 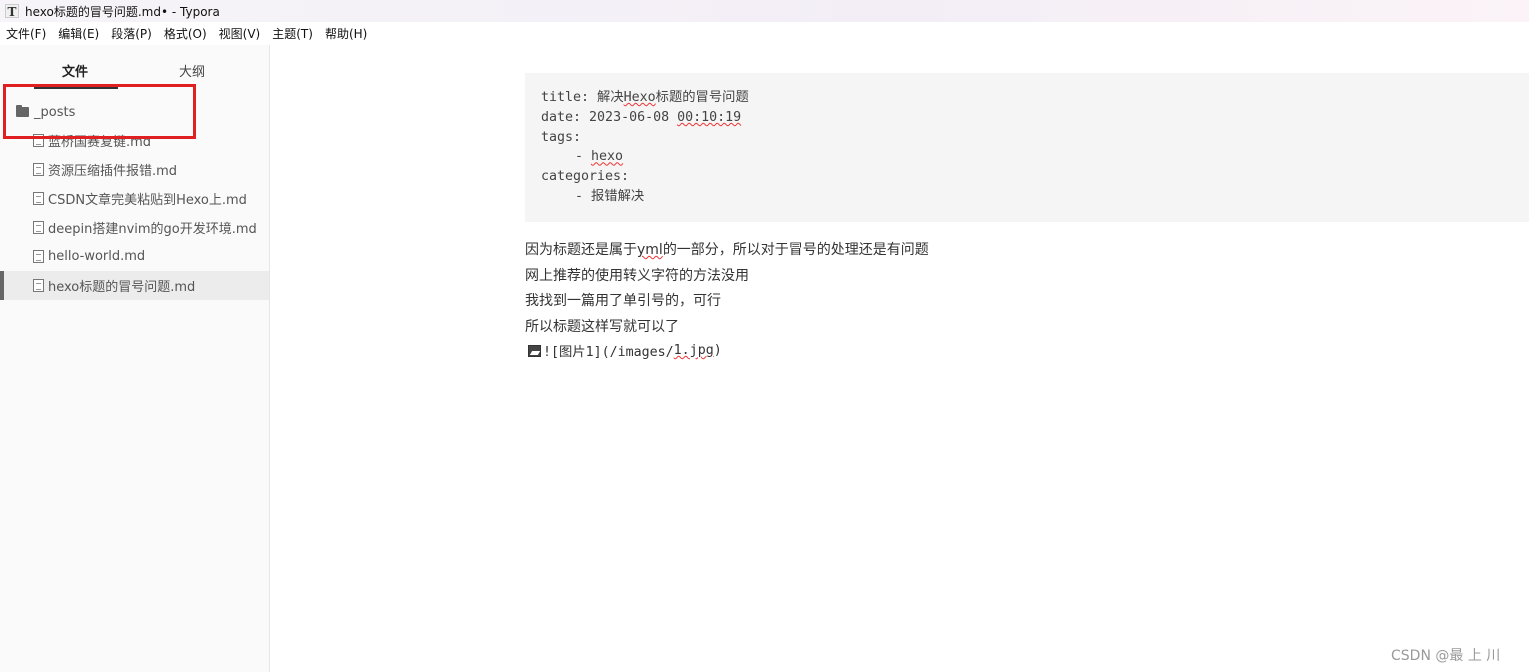 What do you see at coordinates (192, 70) in the screenshot?
I see `tab-outline: 大纲` at bounding box center [192, 70].